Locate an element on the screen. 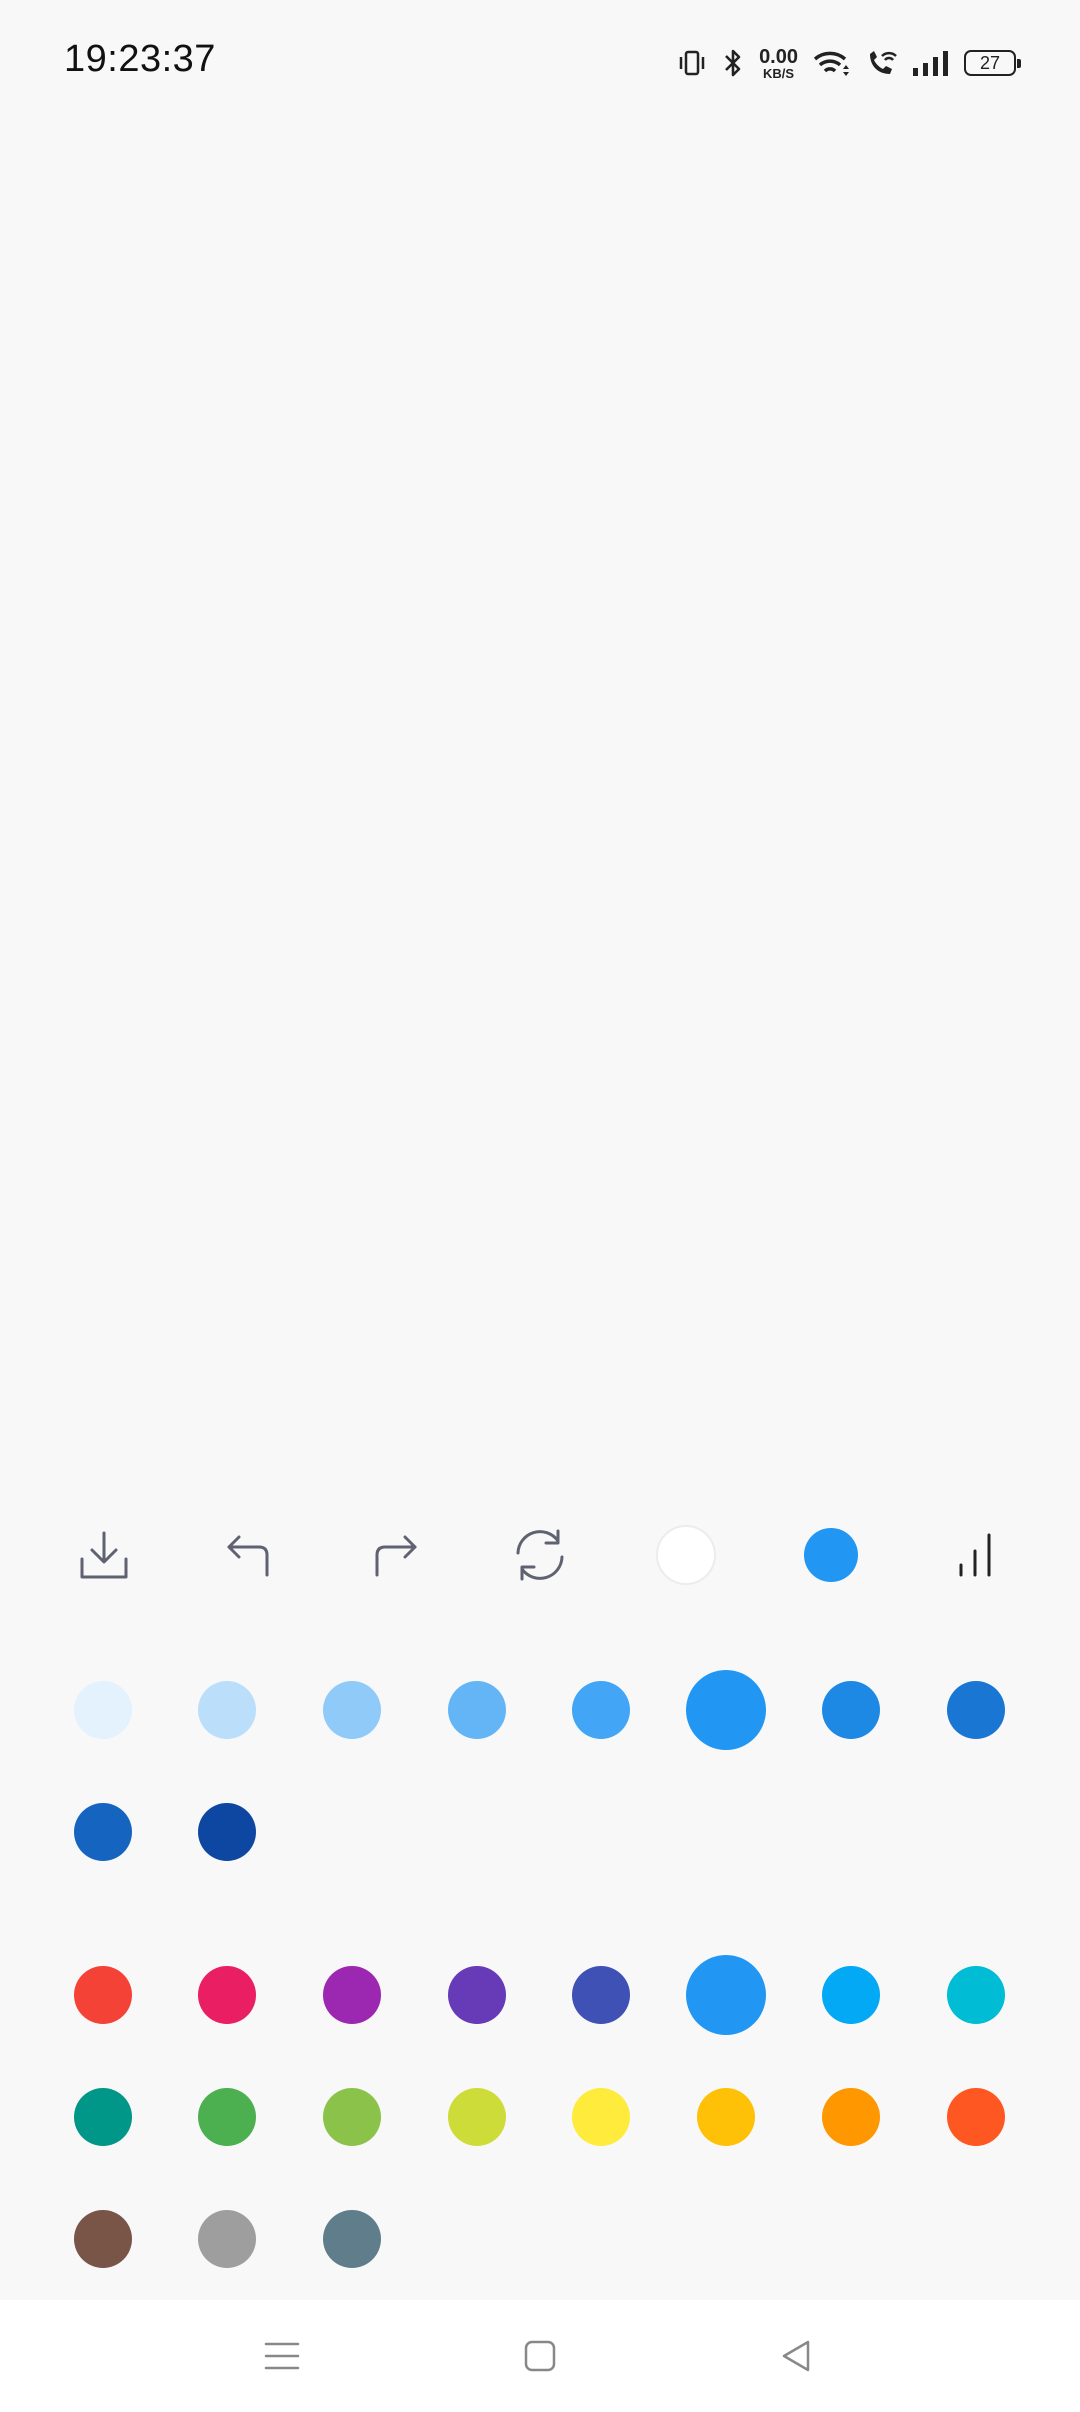 This screenshot has width=1080, height=2412. back-button is located at coordinates (796, 2356).